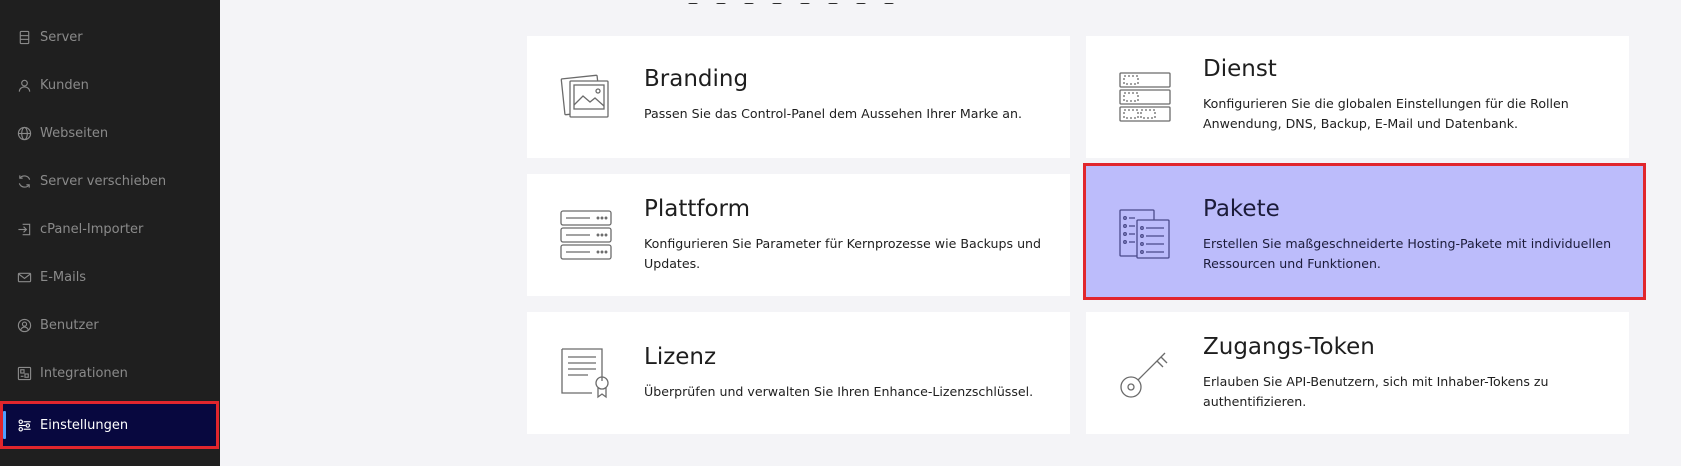 This screenshot has width=1681, height=466. I want to click on integrations-icon, so click(24, 373).